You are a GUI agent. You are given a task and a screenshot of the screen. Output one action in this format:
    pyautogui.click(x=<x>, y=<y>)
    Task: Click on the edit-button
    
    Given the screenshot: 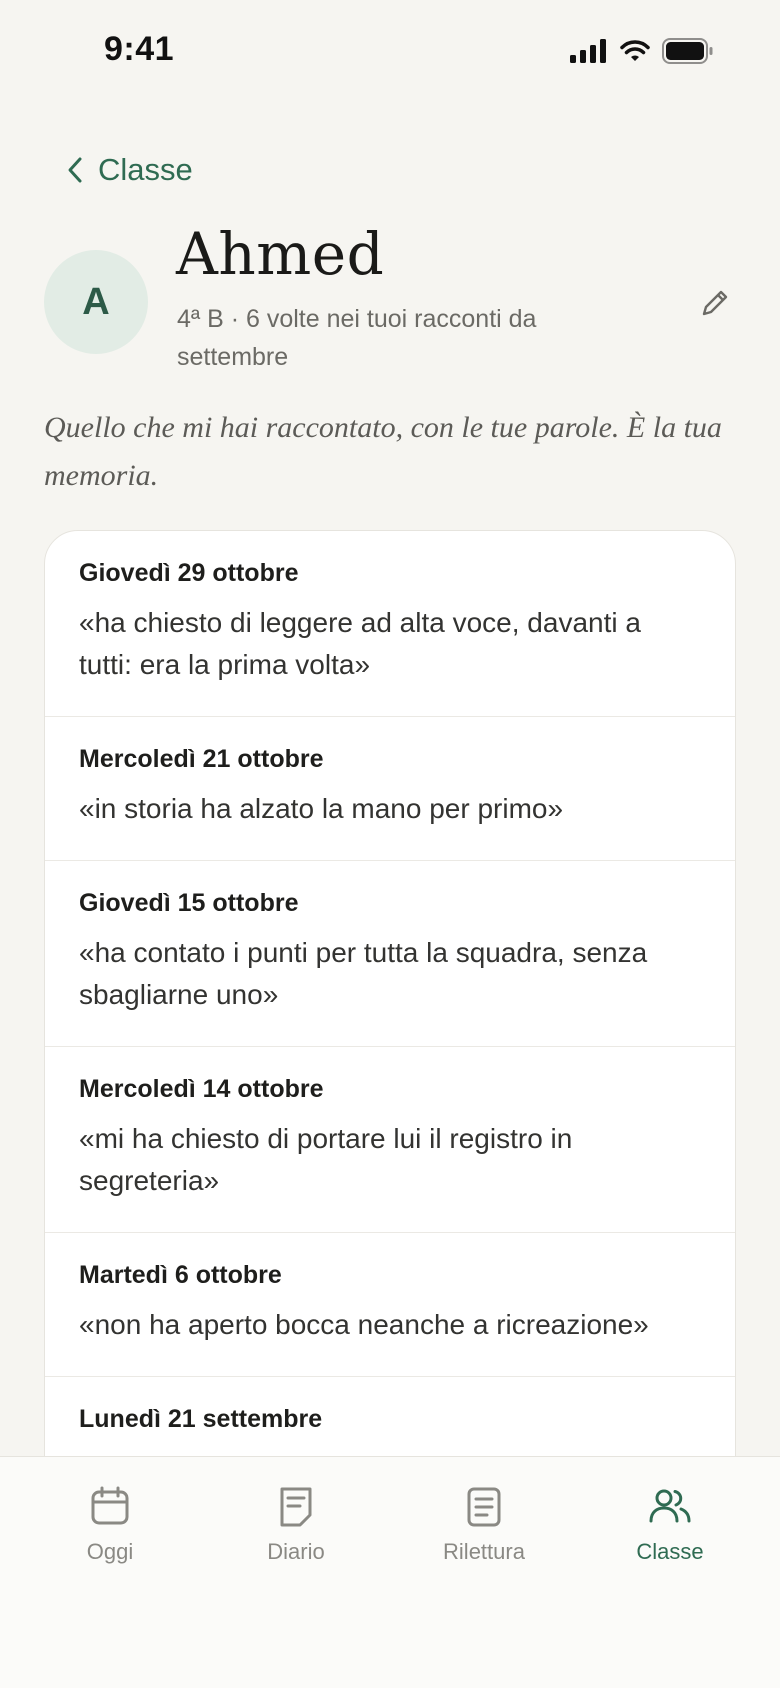 What is the action you would take?
    pyautogui.click(x=715, y=303)
    